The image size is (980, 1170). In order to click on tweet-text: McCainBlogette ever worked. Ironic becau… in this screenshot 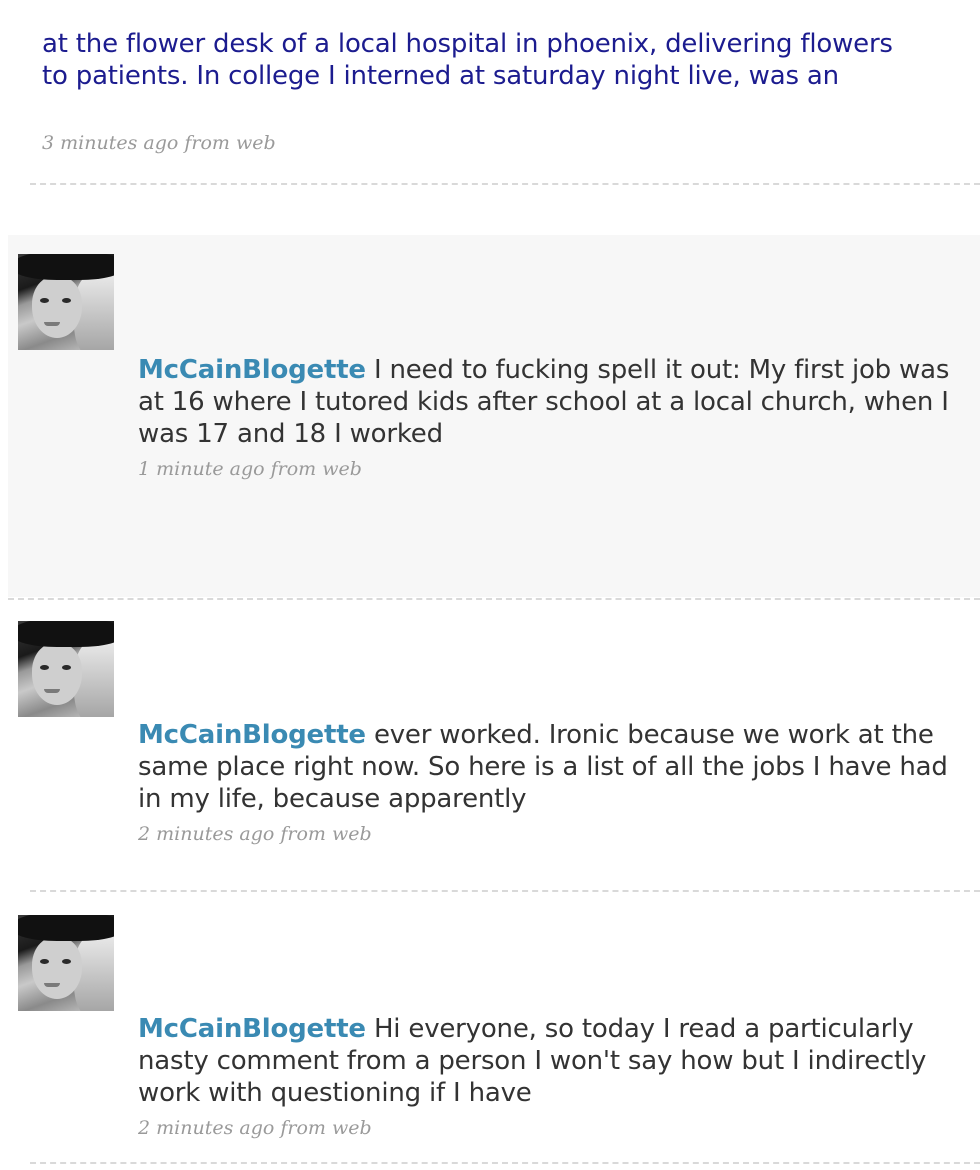, I will do `click(553, 767)`.